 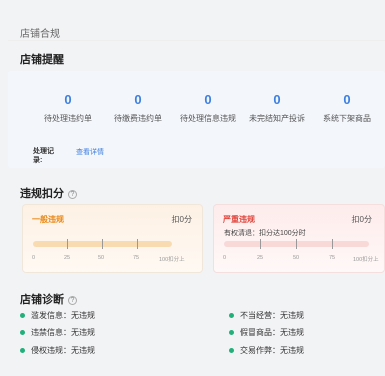 I want to click on deduction-title-text: 违规扣分, so click(x=42, y=194).